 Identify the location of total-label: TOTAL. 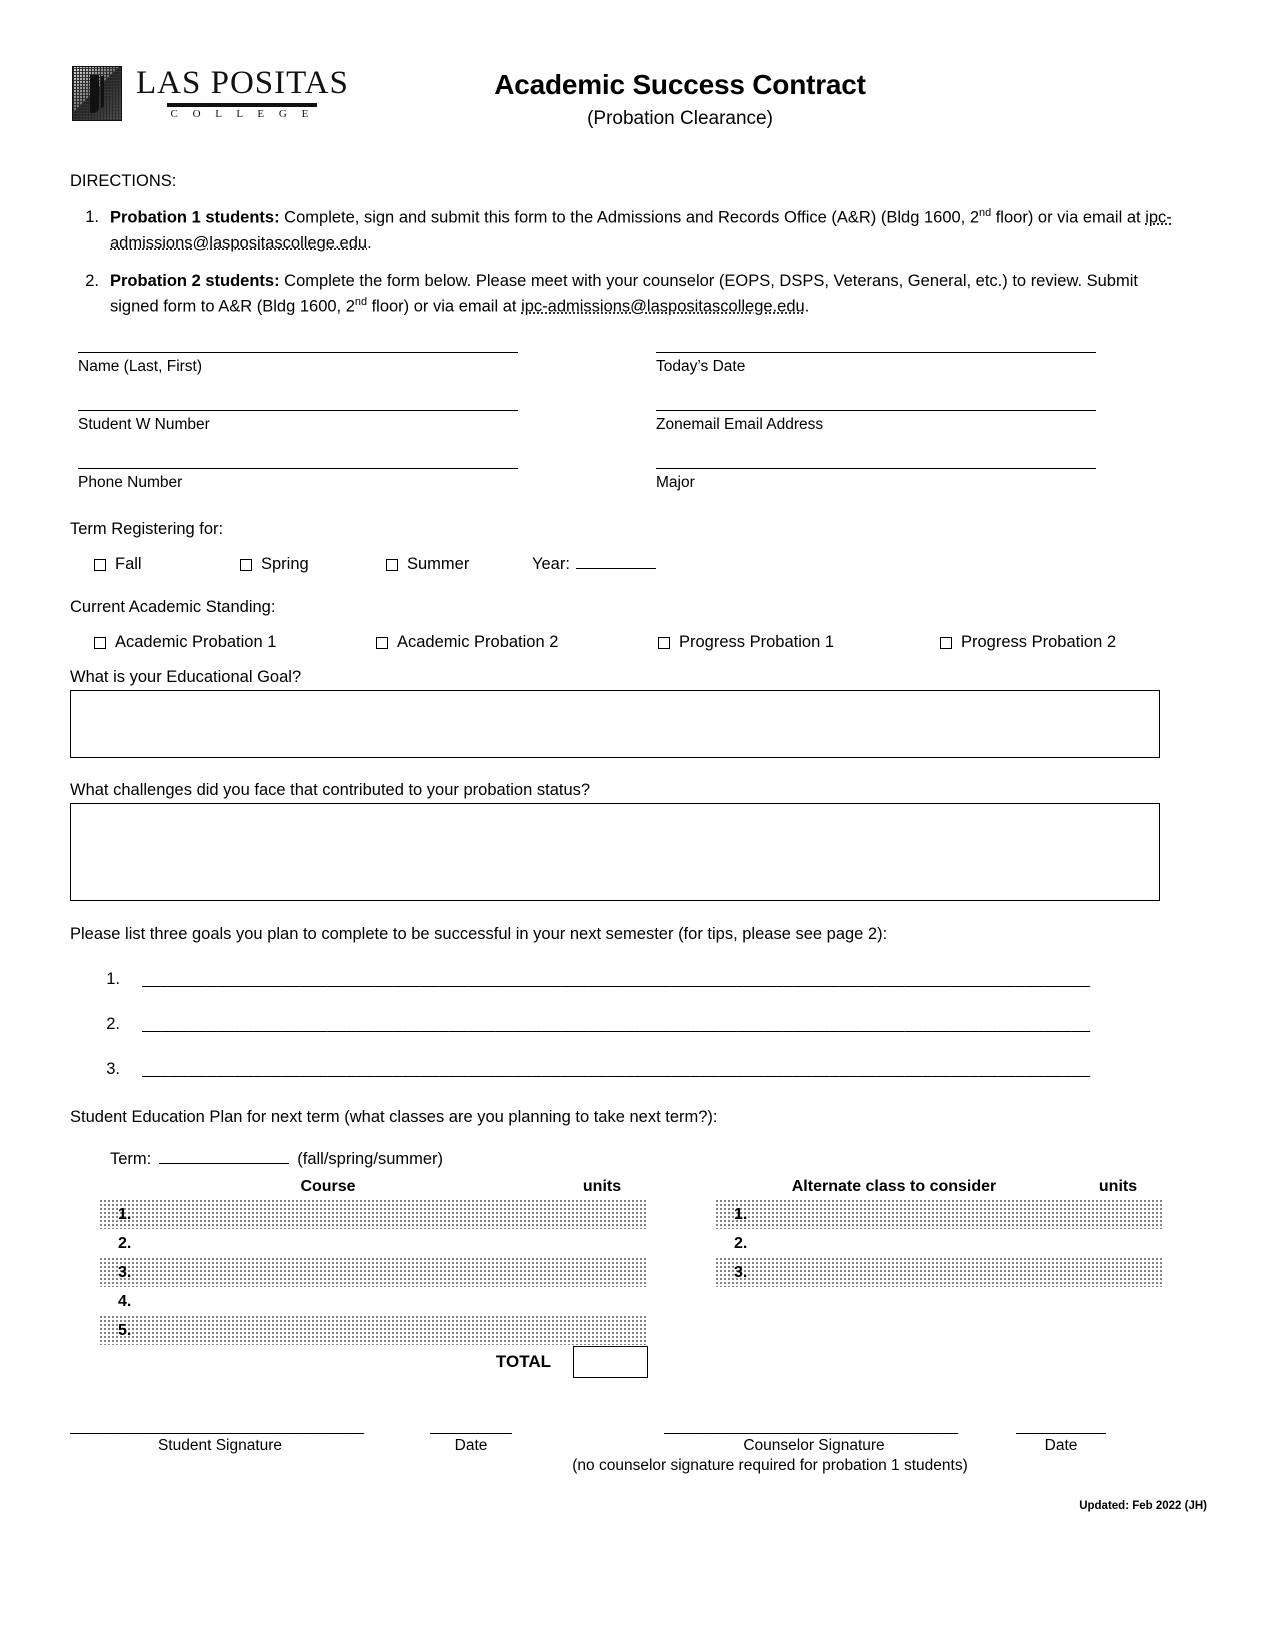
(523, 1361).